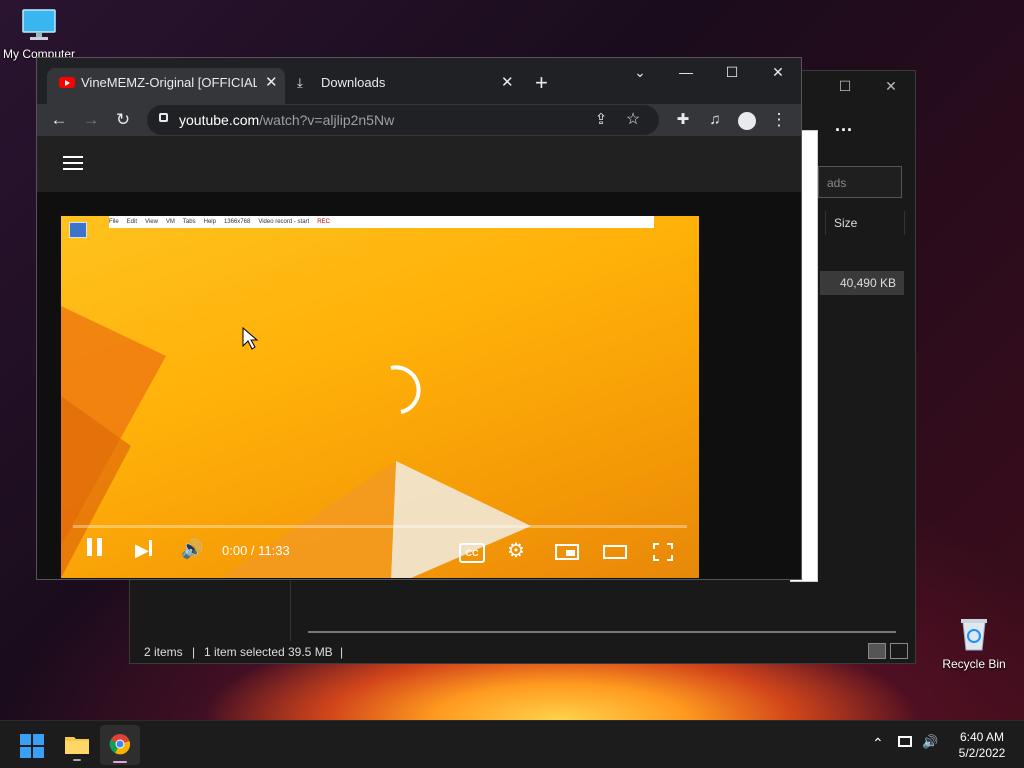  Describe the element at coordinates (73, 163) in the screenshot. I see `hamburger-menu-icon` at that location.